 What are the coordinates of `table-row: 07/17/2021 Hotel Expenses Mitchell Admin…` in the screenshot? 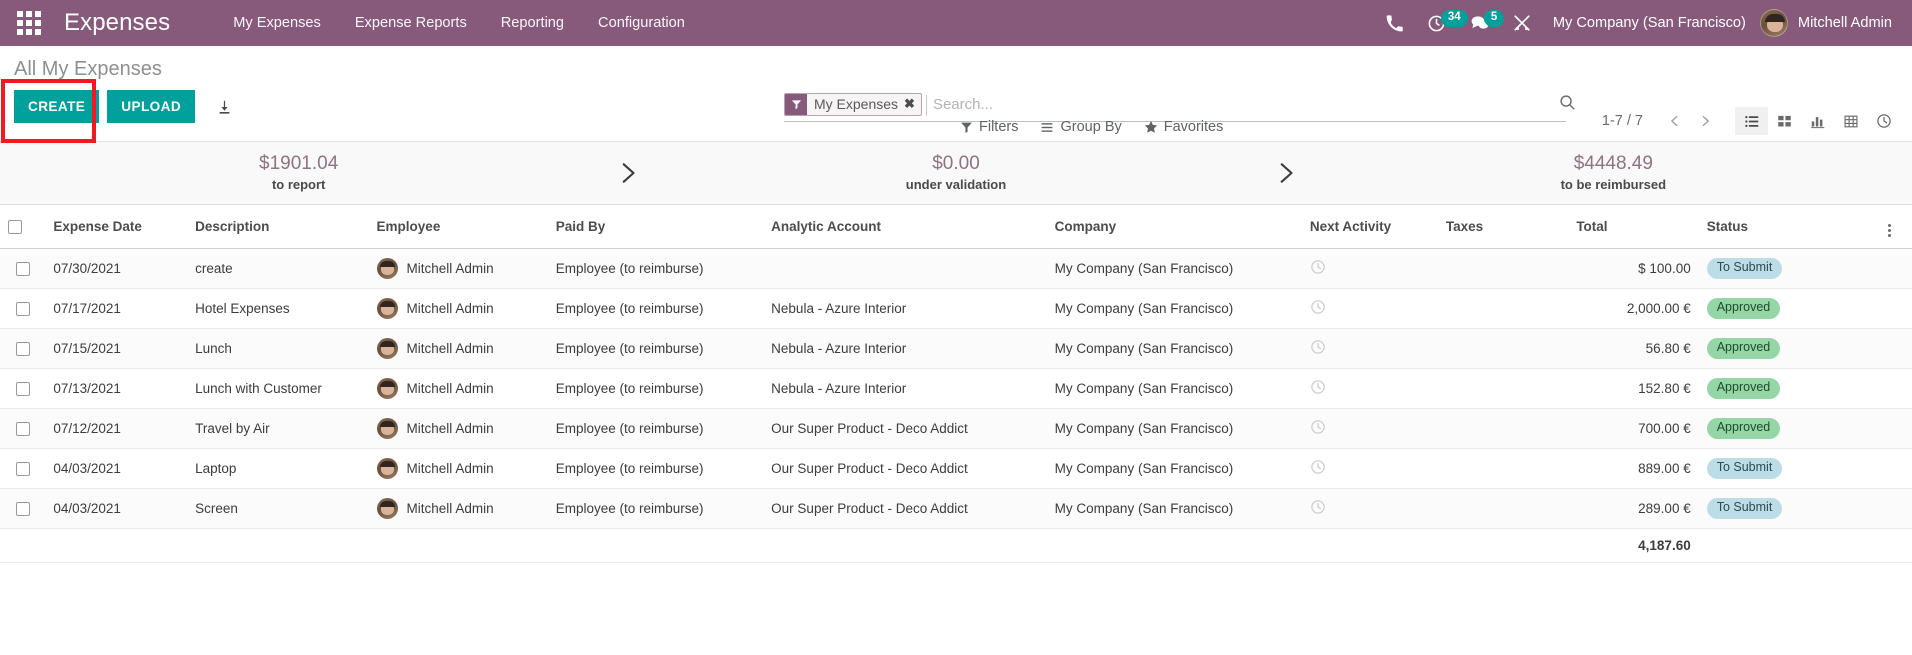 It's located at (956, 308).